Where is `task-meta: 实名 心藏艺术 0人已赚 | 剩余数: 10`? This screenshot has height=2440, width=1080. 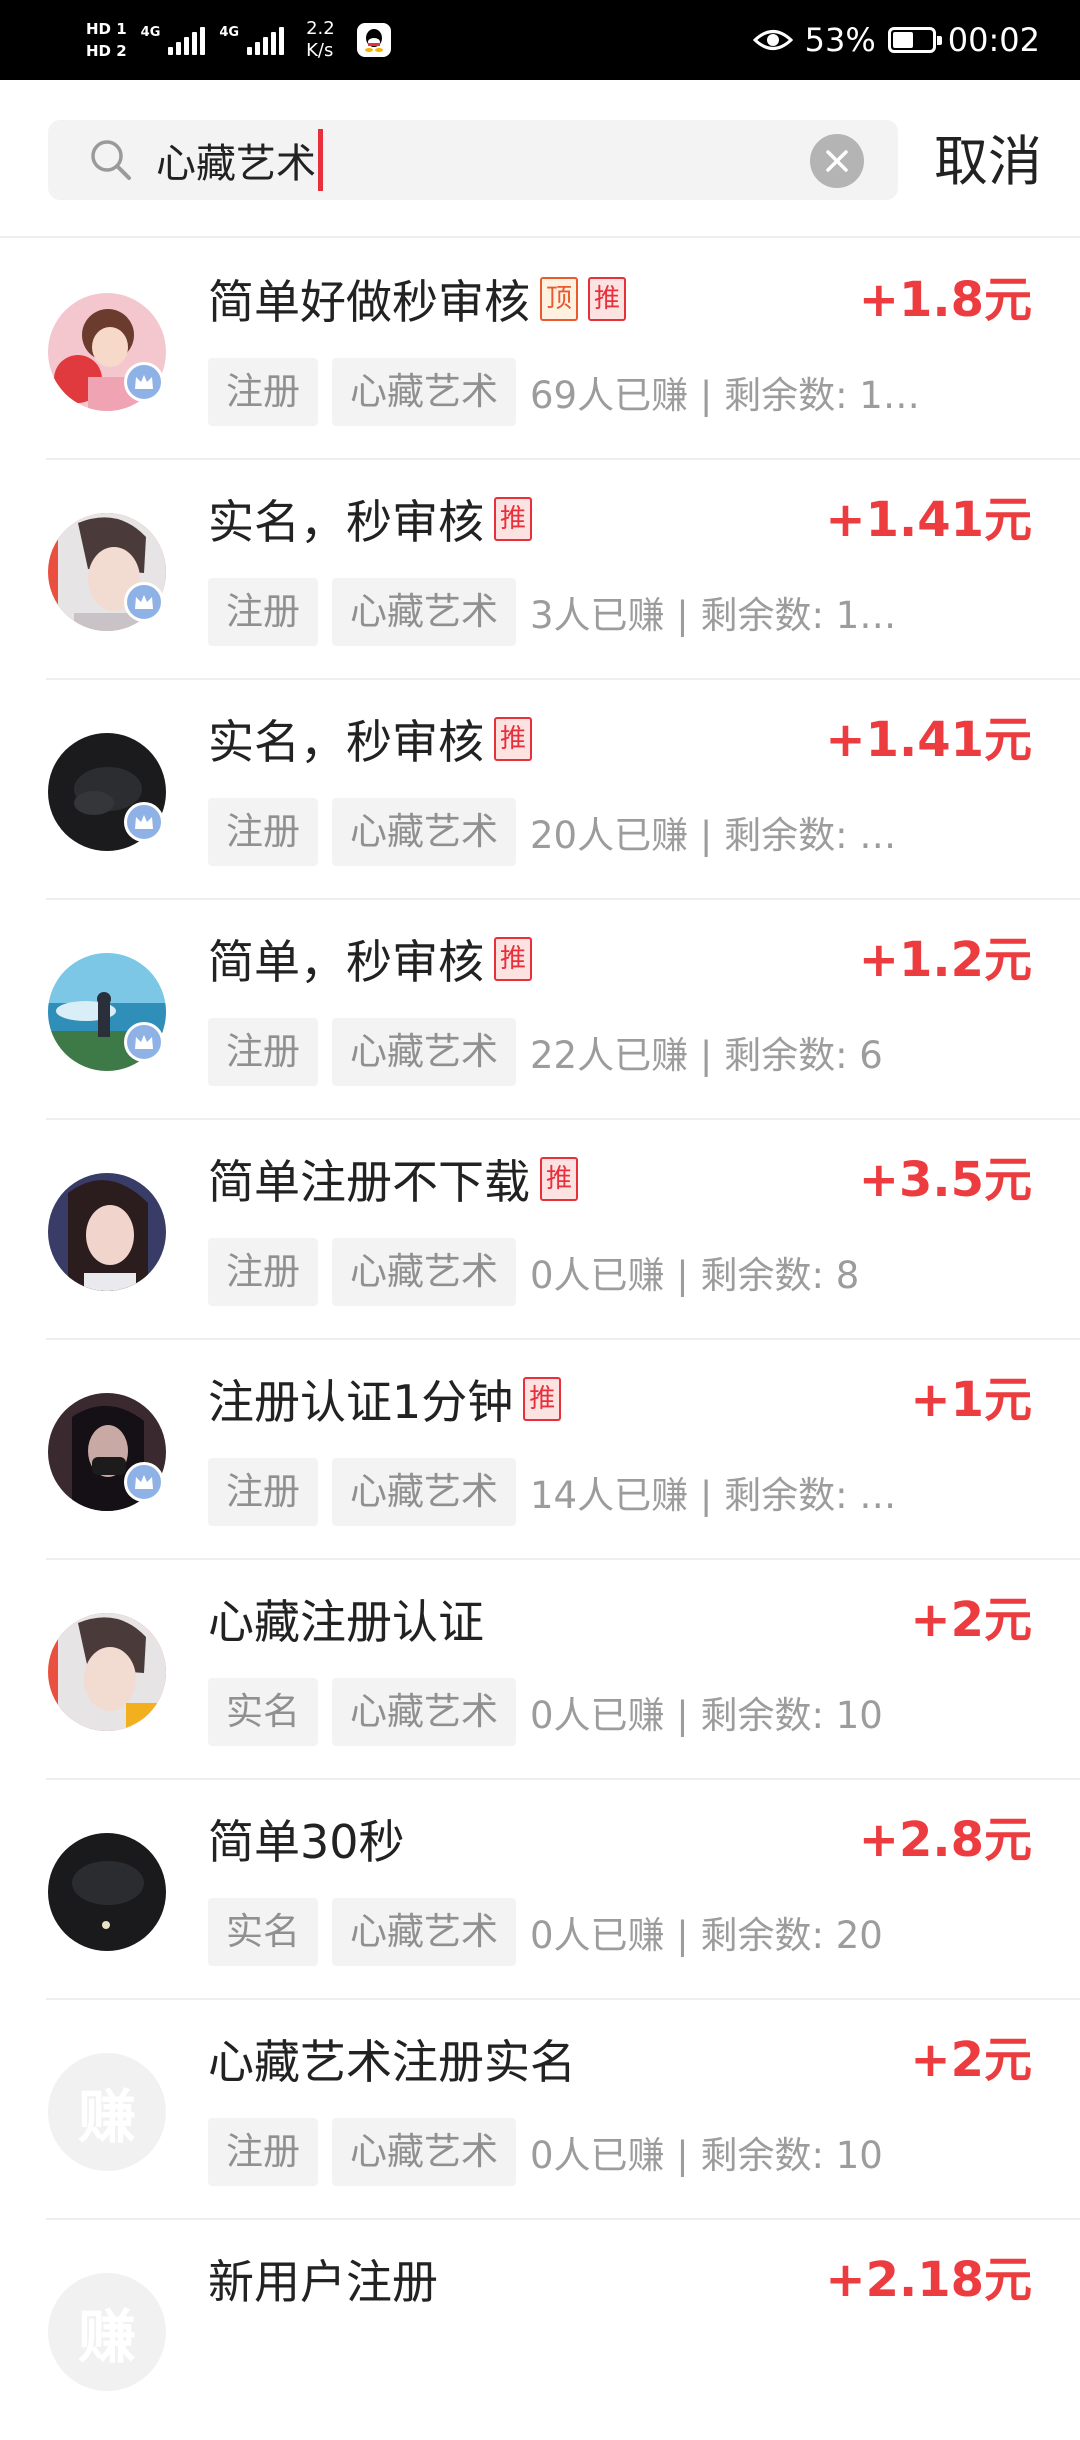
task-meta: 实名 心藏艺术 0人已赚 | 剩余数: 10 is located at coordinates (545, 1712).